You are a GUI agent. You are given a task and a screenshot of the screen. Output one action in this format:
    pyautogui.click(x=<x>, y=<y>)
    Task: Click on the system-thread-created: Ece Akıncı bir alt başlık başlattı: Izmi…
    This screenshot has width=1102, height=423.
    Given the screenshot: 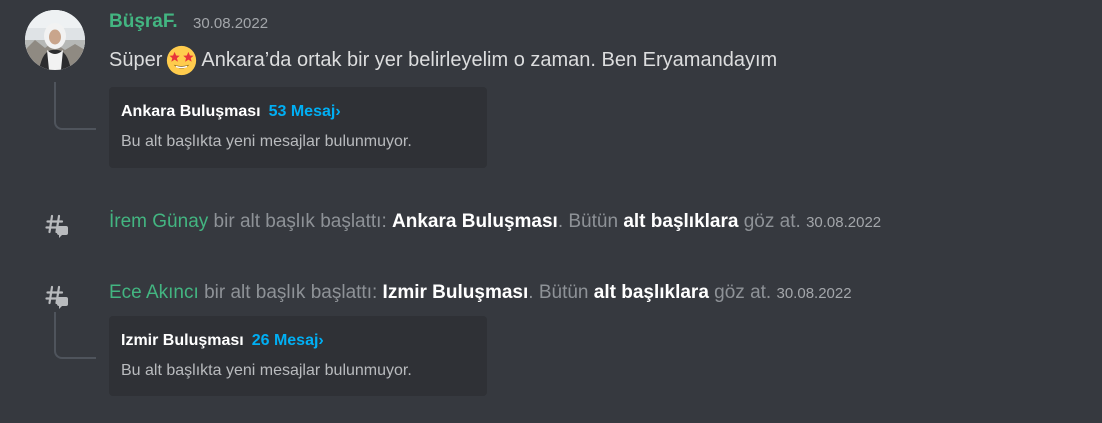 What is the action you would take?
    pyautogui.click(x=480, y=293)
    